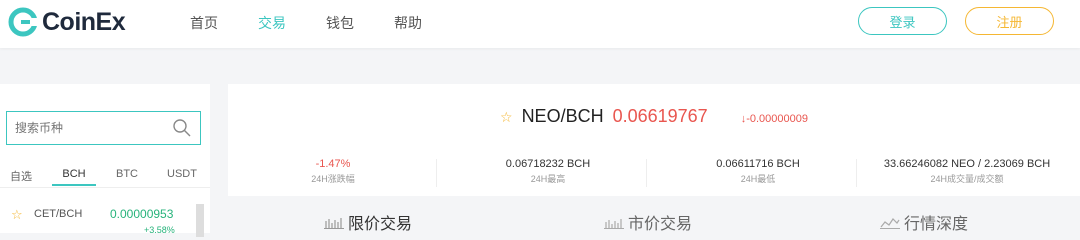  What do you see at coordinates (548, 171) in the screenshot?
I see `stat-high: 0.06718232 BCH 24H最高` at bounding box center [548, 171].